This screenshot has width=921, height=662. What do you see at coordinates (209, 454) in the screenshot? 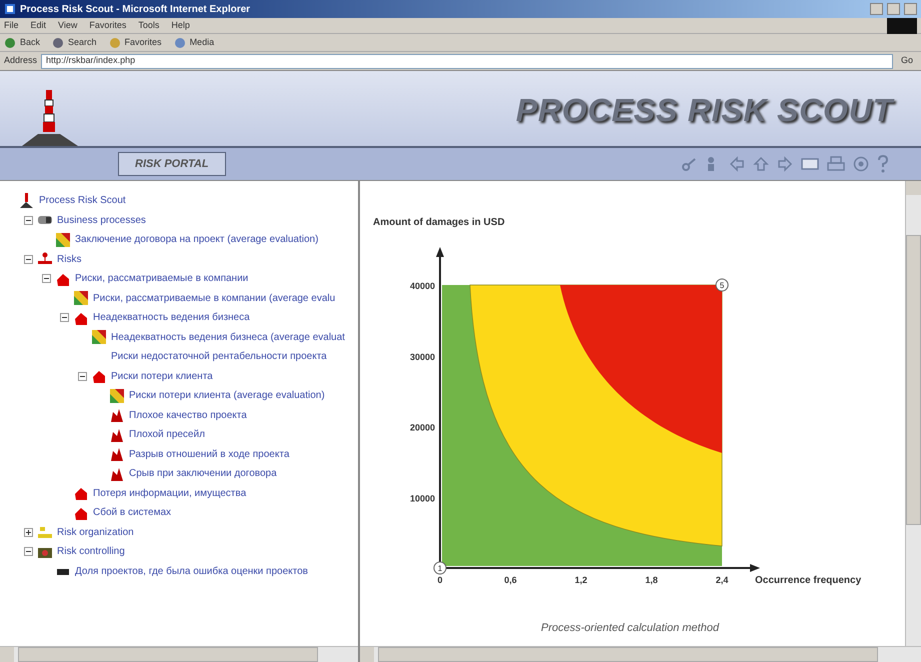
I see `tree-item: Разрыв отношений в ходе проекта` at bounding box center [209, 454].